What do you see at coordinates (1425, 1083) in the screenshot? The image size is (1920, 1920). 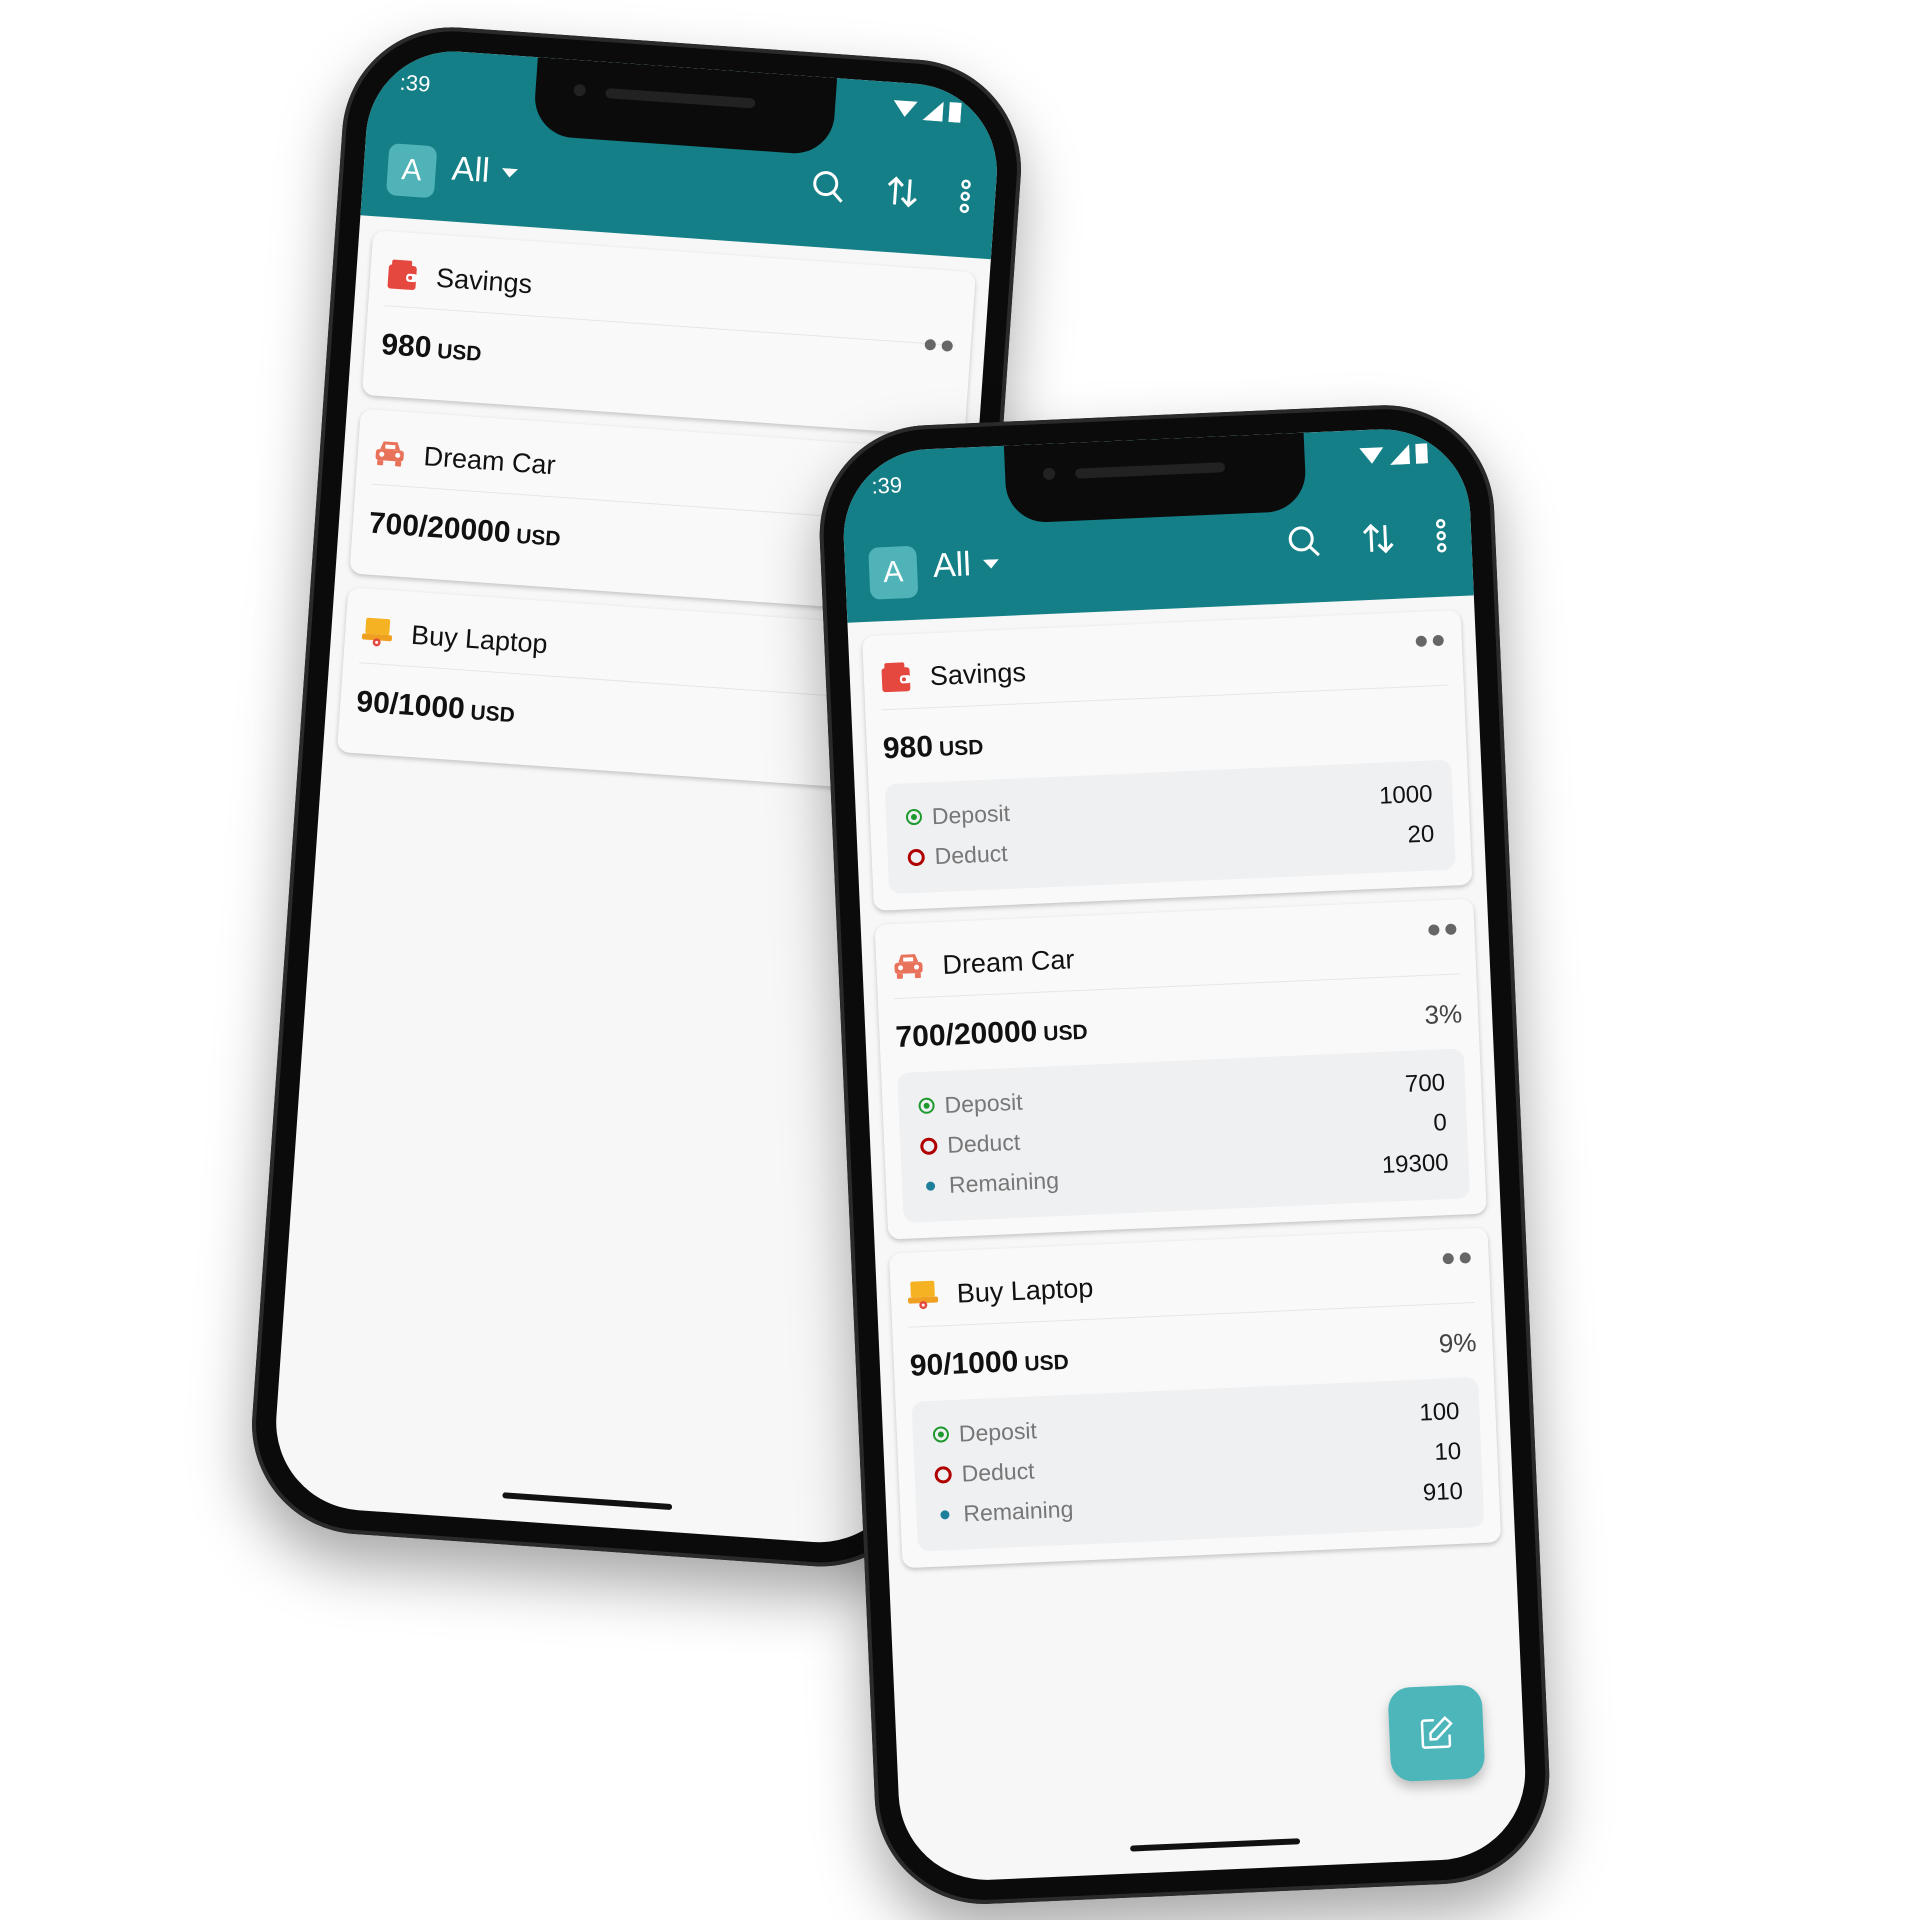 I see `deposit-value: 700` at bounding box center [1425, 1083].